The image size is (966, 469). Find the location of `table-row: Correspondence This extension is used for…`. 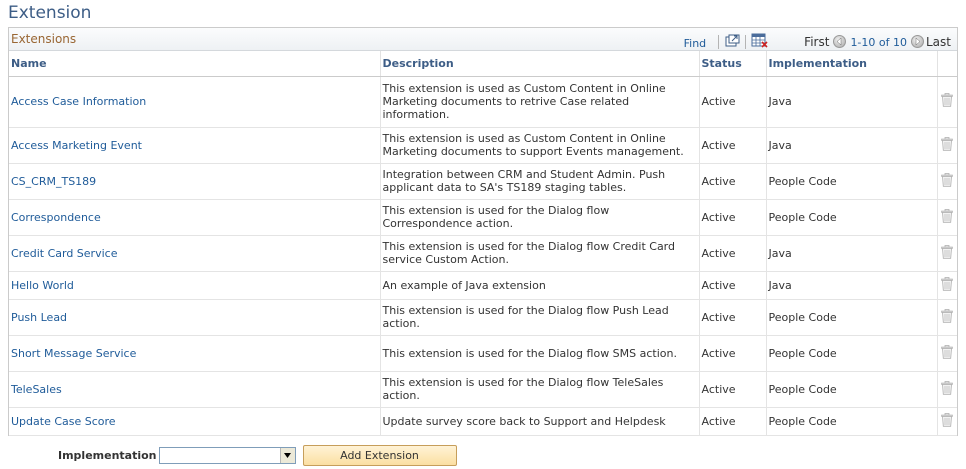

table-row: Correspondence This extension is used for… is located at coordinates (483, 217).